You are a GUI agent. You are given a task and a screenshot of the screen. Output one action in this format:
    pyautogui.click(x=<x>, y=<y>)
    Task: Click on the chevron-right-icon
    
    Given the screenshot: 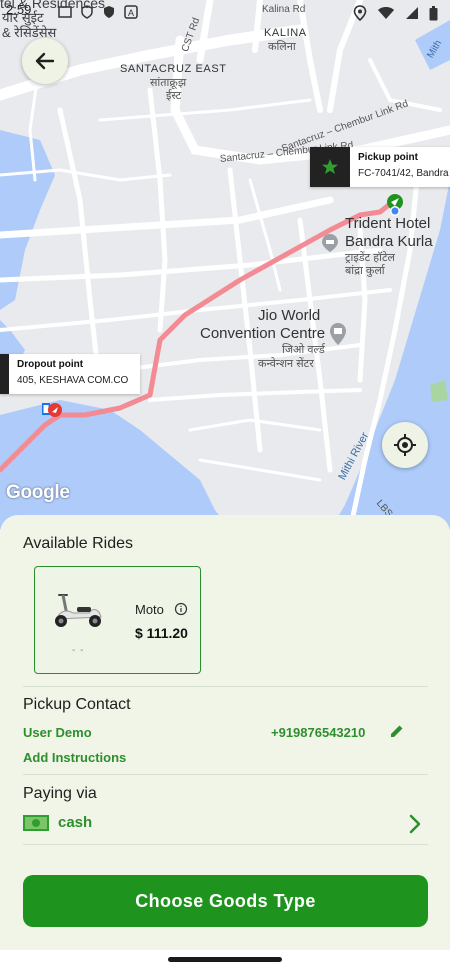 What is the action you would take?
    pyautogui.click(x=415, y=824)
    